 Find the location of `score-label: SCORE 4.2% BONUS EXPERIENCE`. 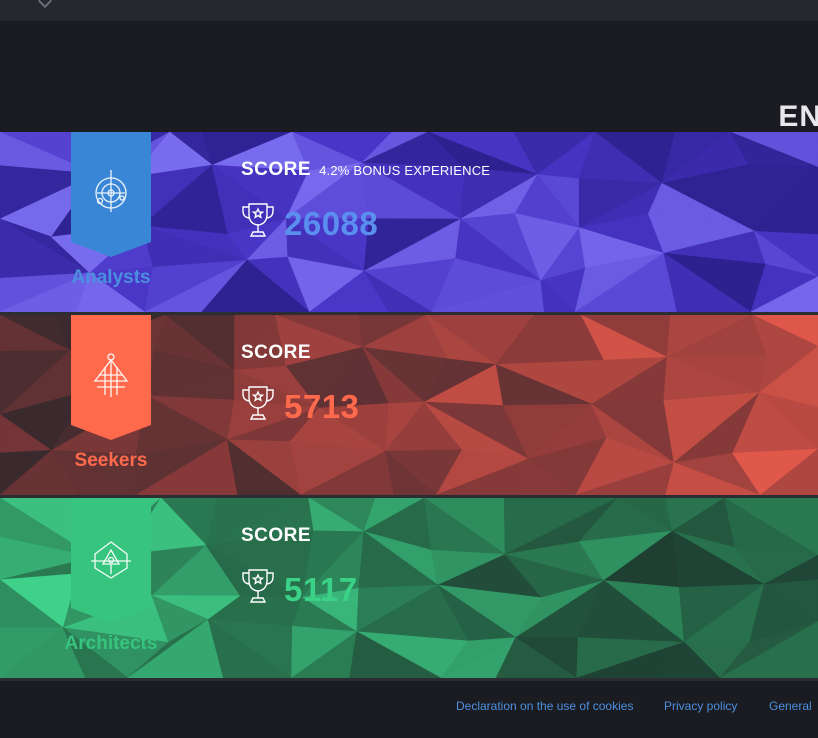

score-label: SCORE 4.2% BONUS EXPERIENCE is located at coordinates (365, 170).